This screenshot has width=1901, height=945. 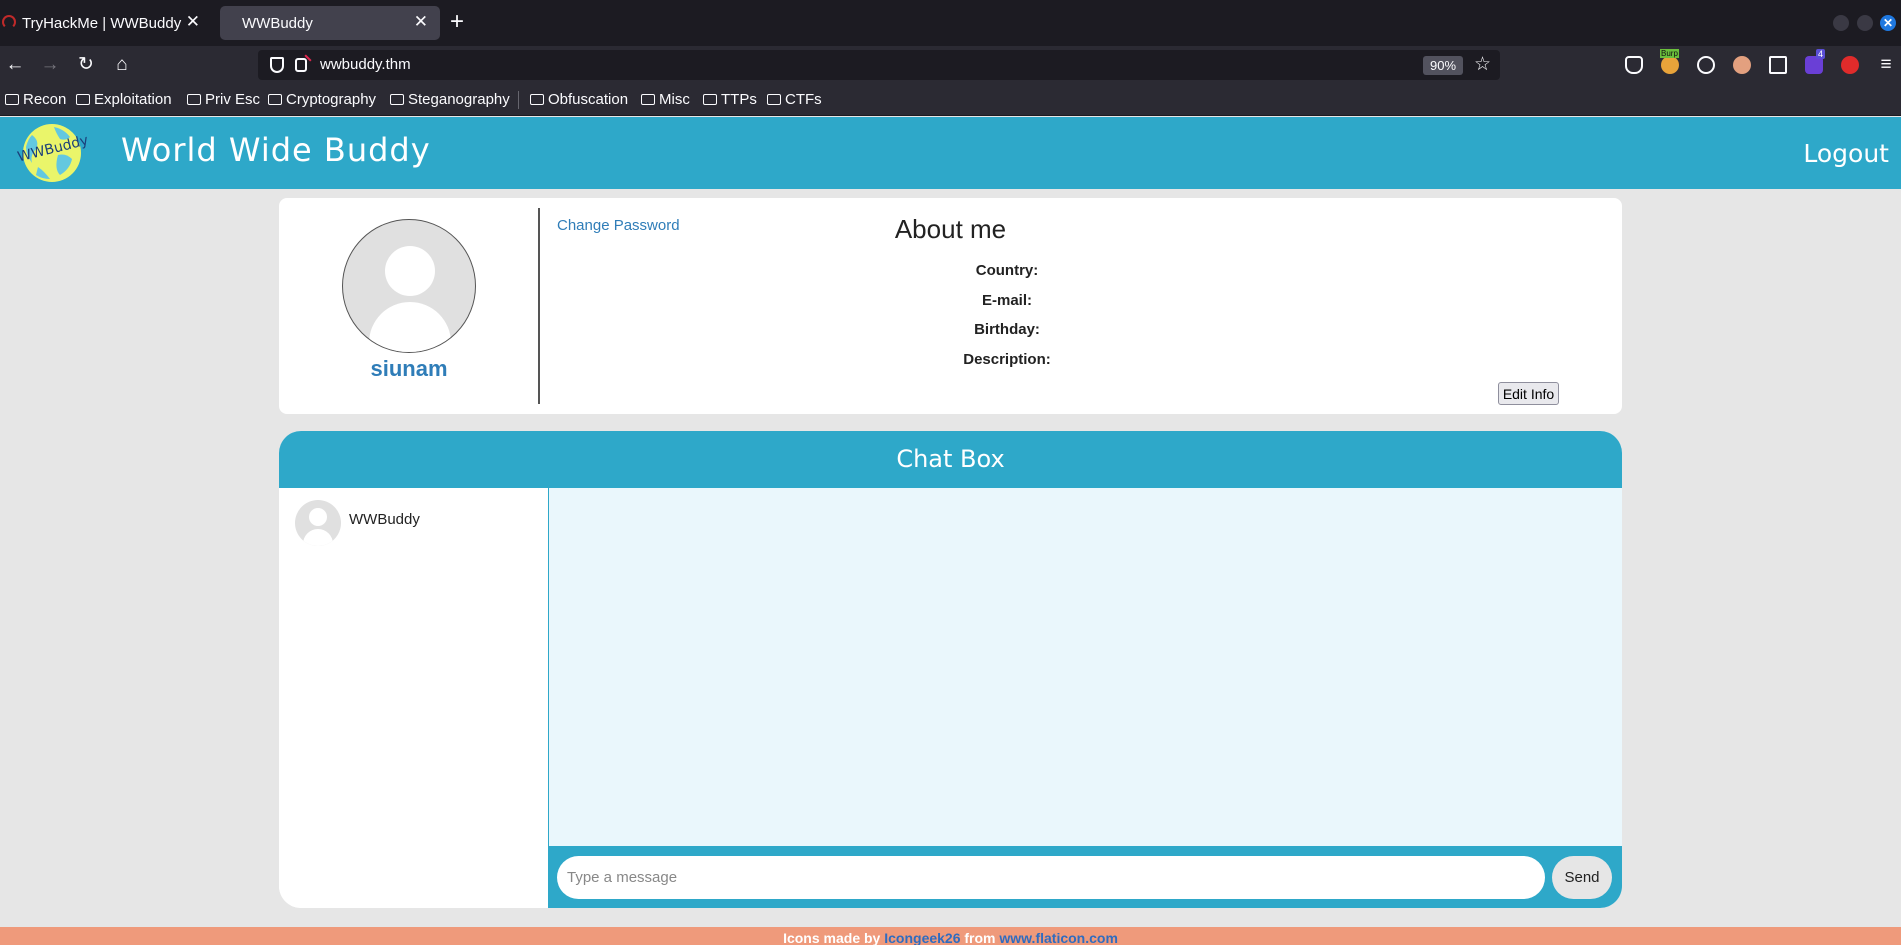 What do you see at coordinates (674, 99) in the screenshot?
I see `bookmark-label: Misc` at bounding box center [674, 99].